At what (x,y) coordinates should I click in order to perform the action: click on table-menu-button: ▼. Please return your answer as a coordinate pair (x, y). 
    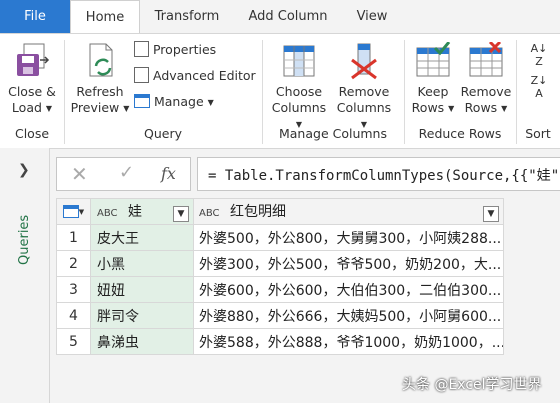
    Looking at the image, I should click on (73, 211).